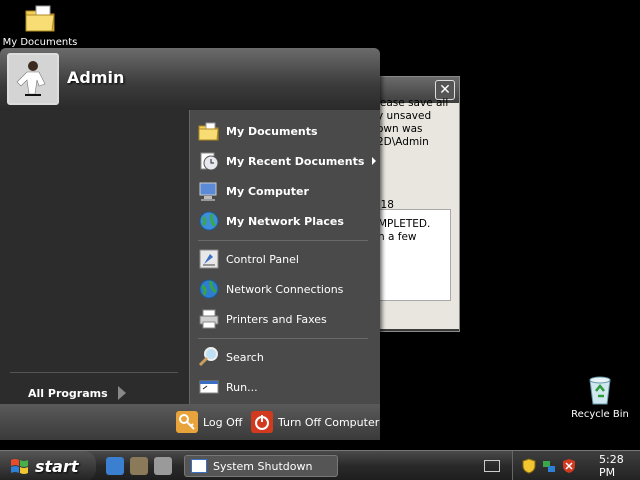  Describe the element at coordinates (262, 259) in the screenshot. I see `menu-item-label: Control Panel` at that location.